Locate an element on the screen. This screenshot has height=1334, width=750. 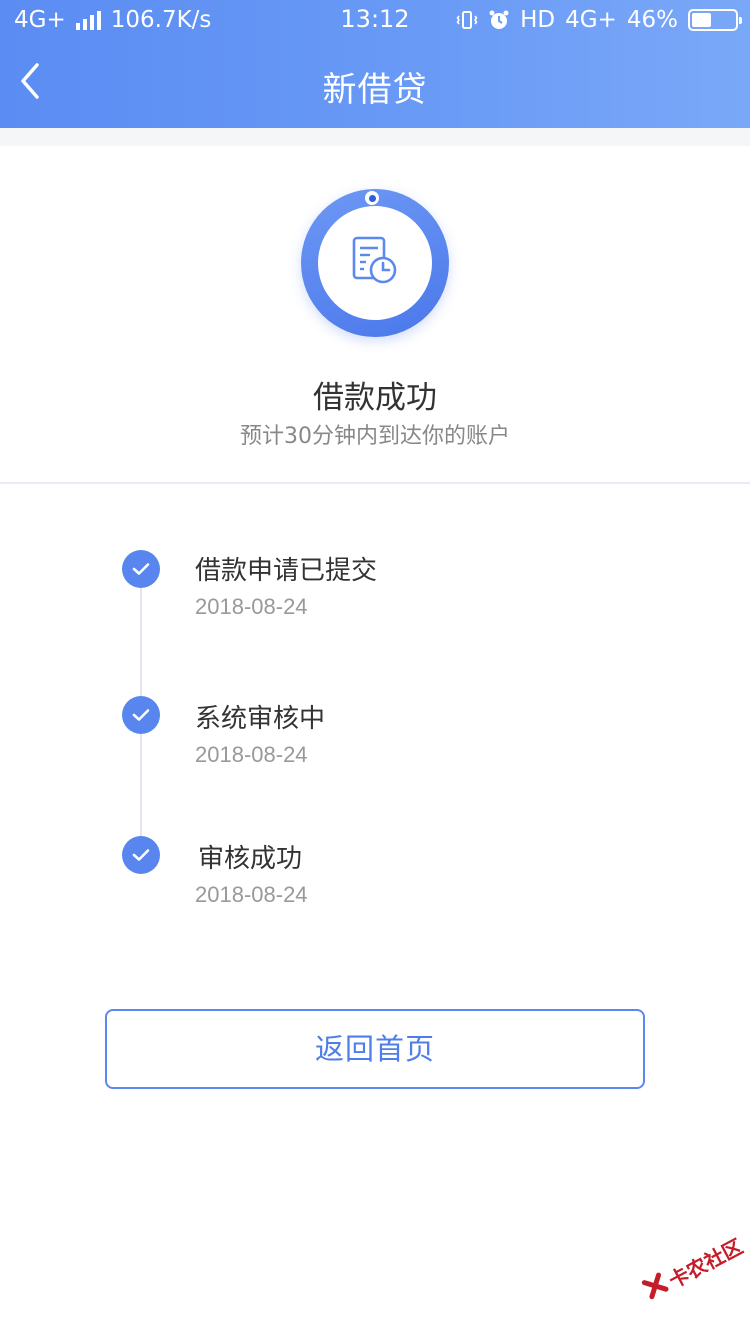
app-header: 4G+ 106.7K/s 13:12 HD 4G+ 46% 新借贷 is located at coordinates (375, 64).